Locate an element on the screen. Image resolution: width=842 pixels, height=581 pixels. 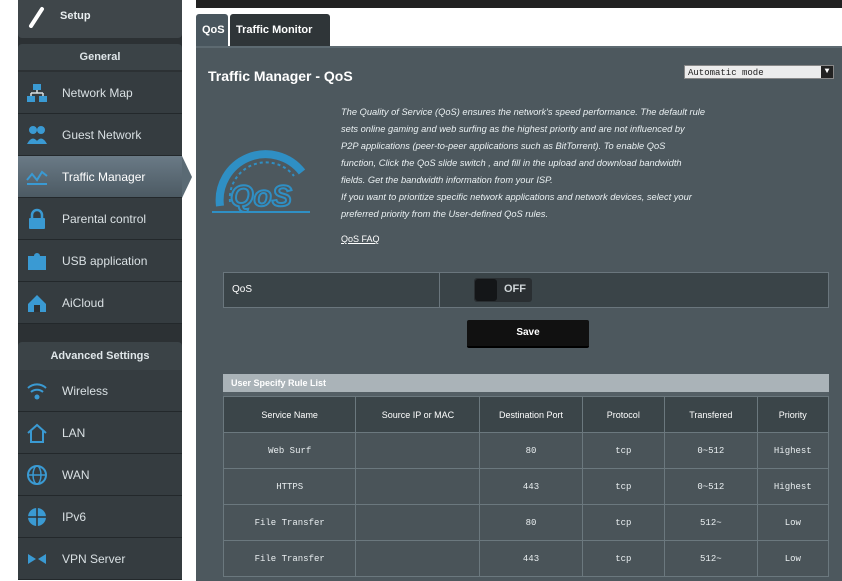
sidebar-item-label: USB application is located at coordinates (105, 261).